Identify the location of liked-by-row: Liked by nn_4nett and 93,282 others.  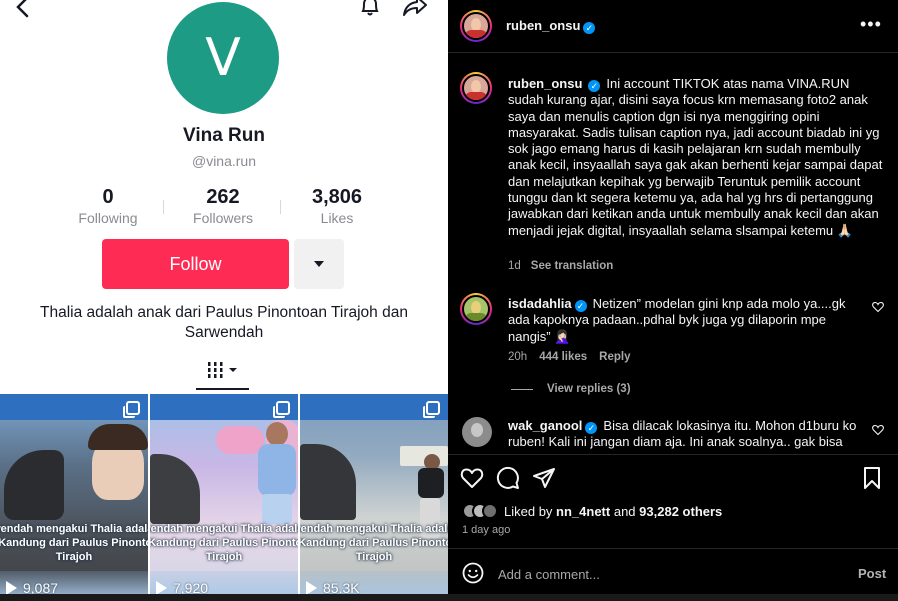
(592, 511).